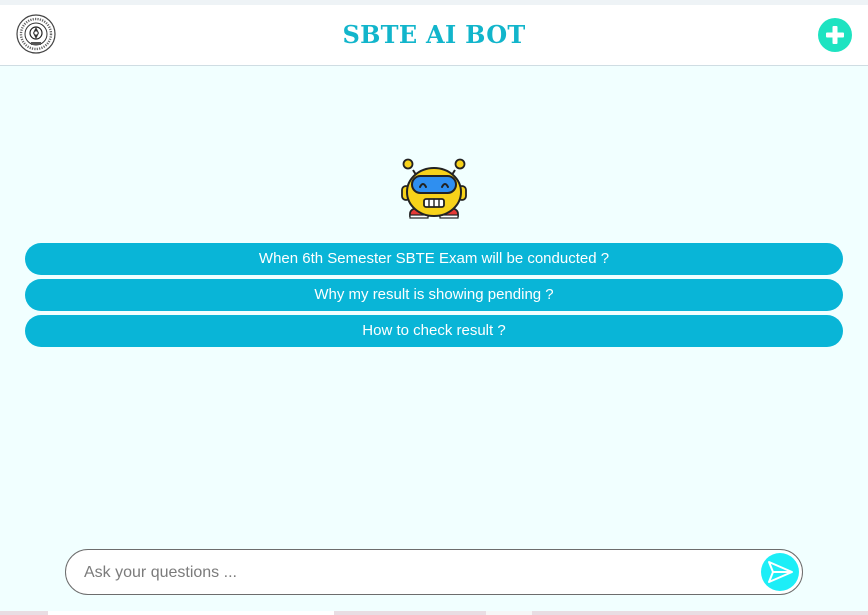  I want to click on question-input, so click(414, 573).